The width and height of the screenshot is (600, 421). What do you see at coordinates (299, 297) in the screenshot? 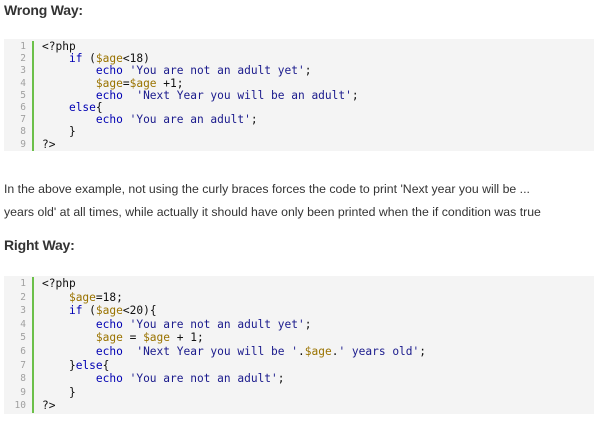
I see `code-line: 2 $age=18;` at bounding box center [299, 297].